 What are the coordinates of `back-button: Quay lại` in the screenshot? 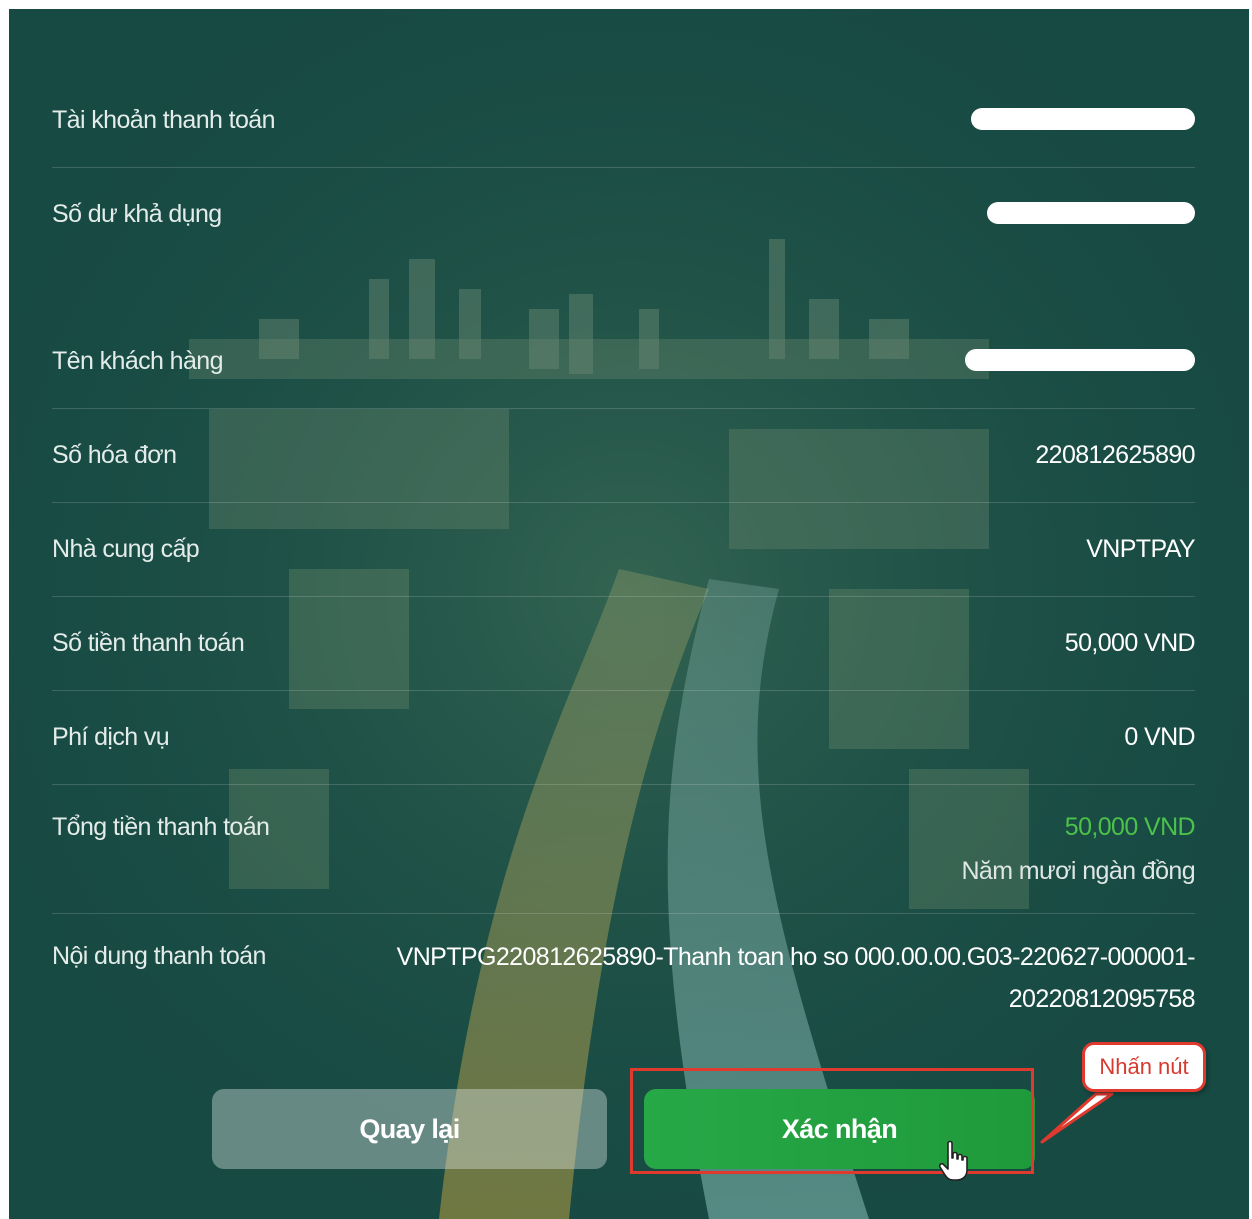 It's located at (409, 1129).